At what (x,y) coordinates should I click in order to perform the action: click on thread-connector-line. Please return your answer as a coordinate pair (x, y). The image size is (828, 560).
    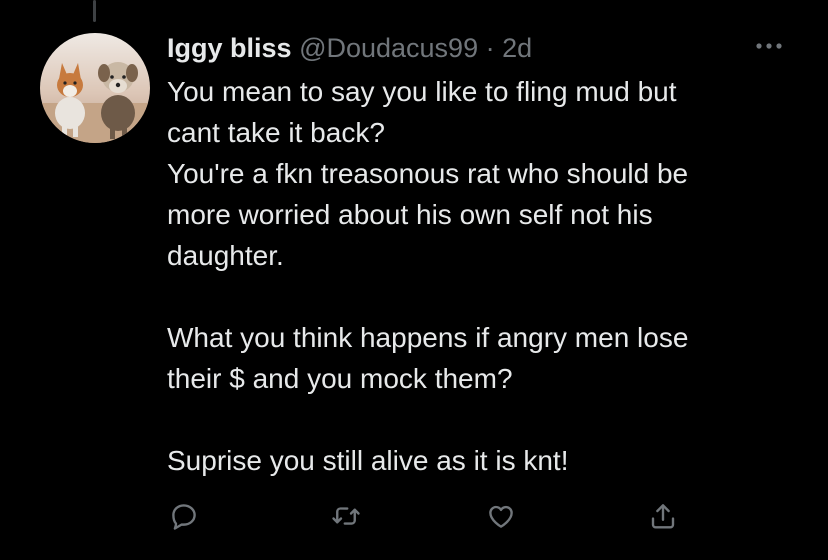
    Looking at the image, I should click on (94, 11).